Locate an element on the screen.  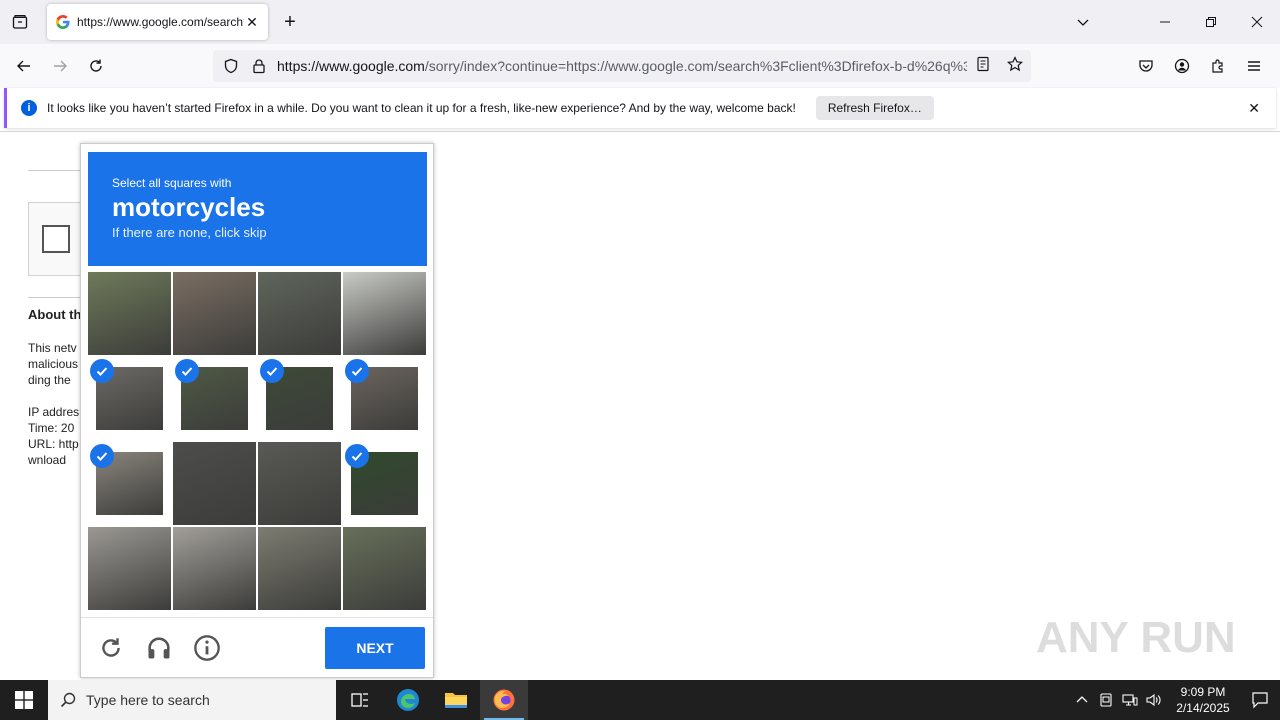
captcha-hint: If there are none, click skip is located at coordinates (189, 232).